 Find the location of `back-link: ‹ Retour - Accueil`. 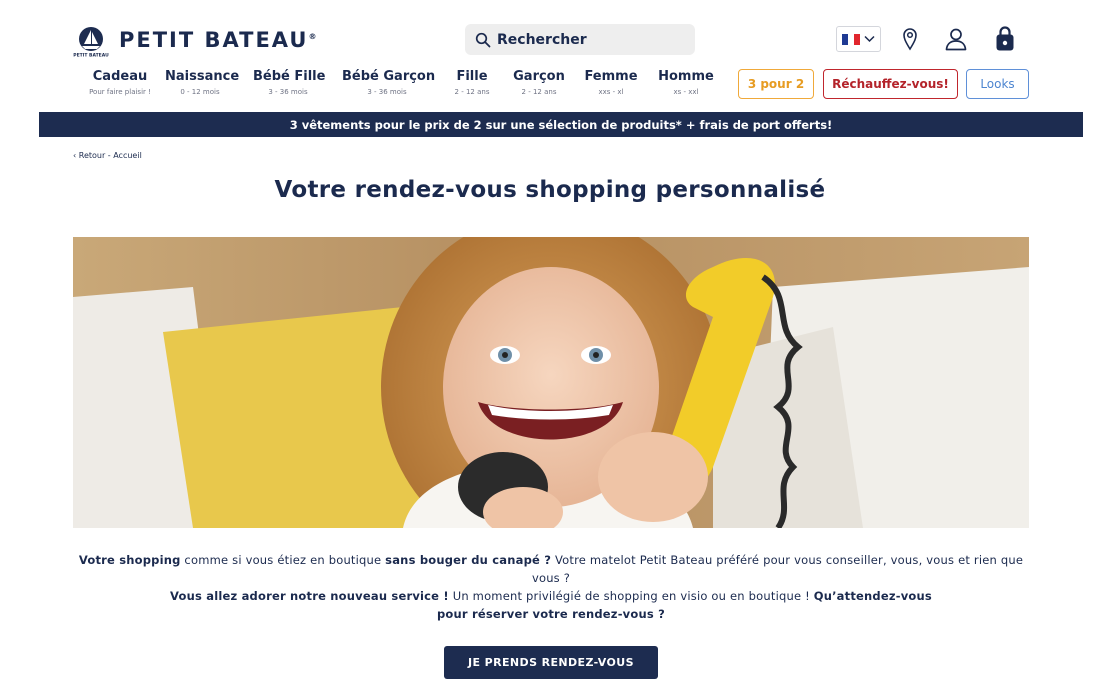

back-link: ‹ Retour - Accueil is located at coordinates (107, 155).